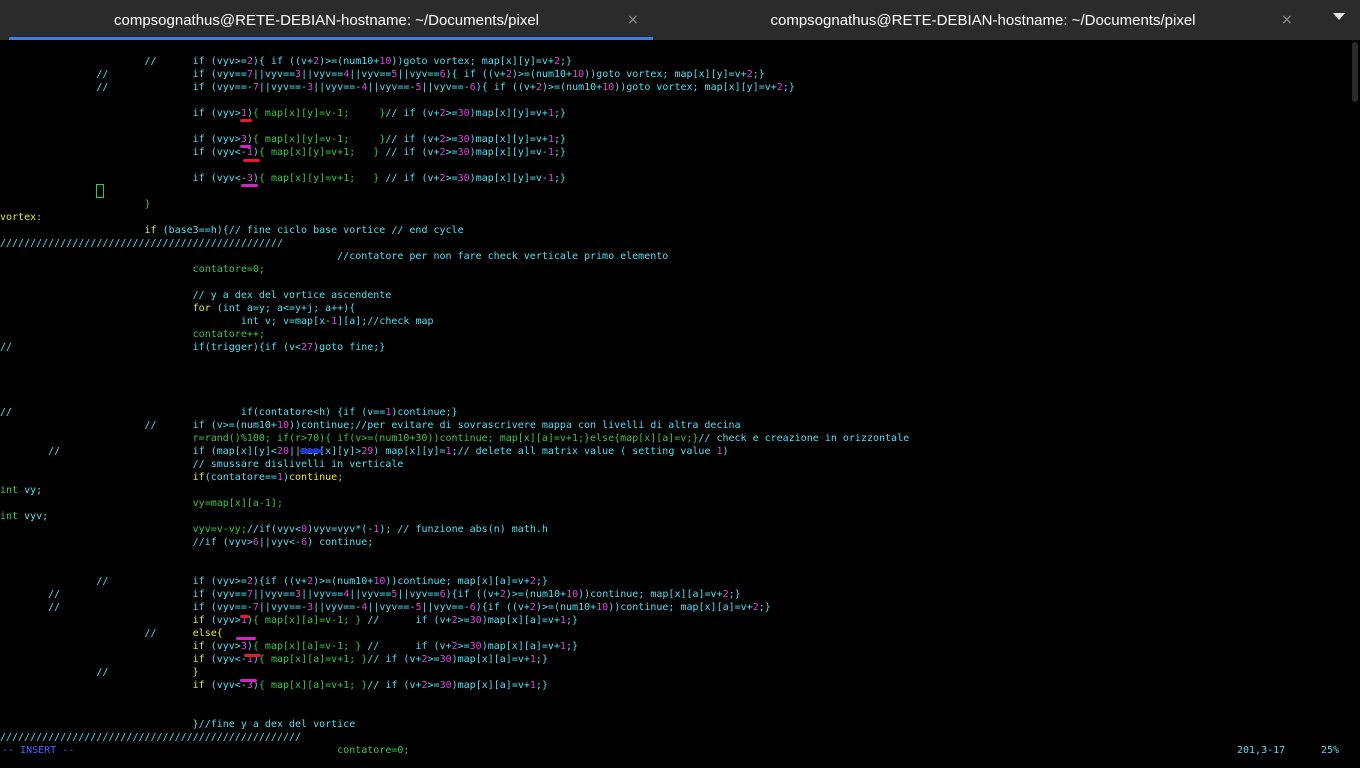 The width and height of the screenshot is (1360, 768). I want to click on code-line: // else{, so click(111, 633).